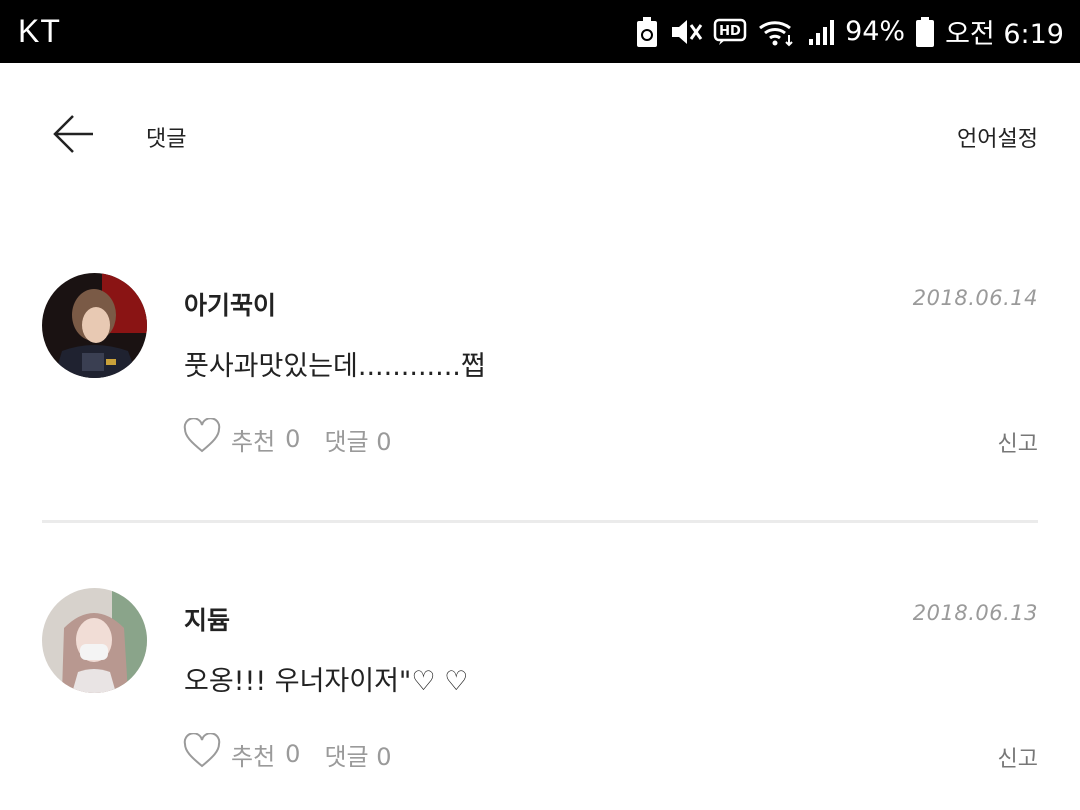  Describe the element at coordinates (975, 613) in the screenshot. I see `comment-date: 2018.06.13` at that location.